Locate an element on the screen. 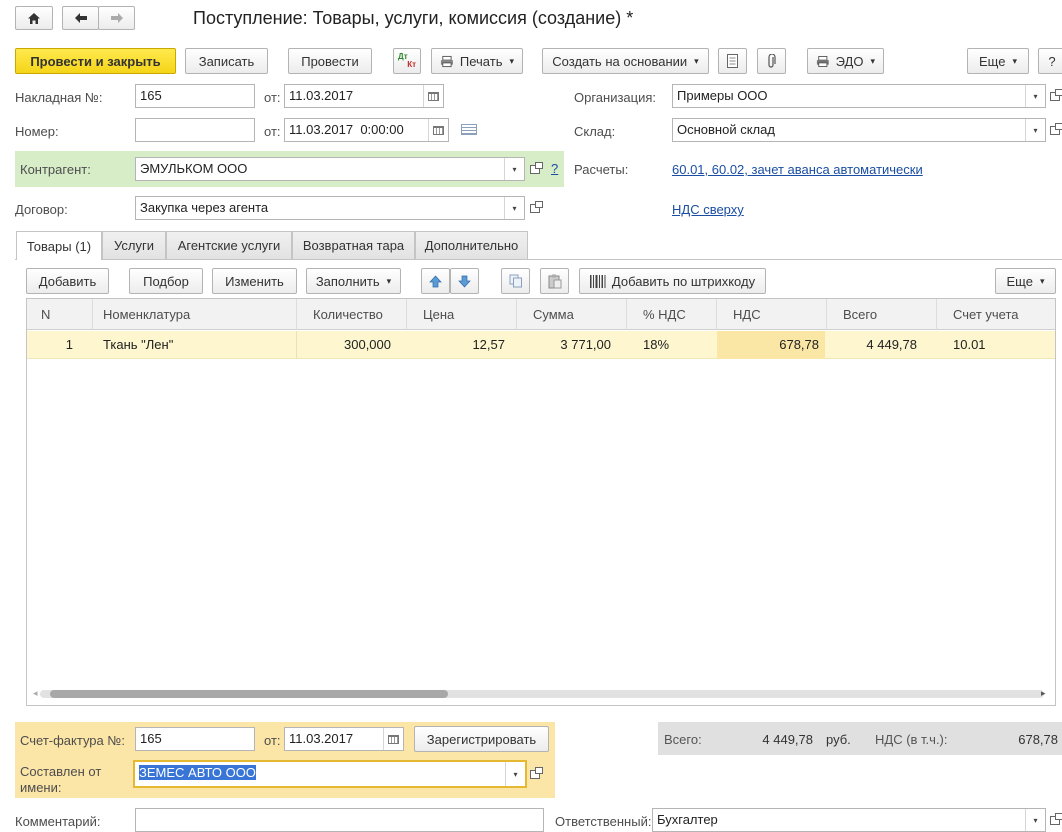  warehouse-dropdown-button: ▾ is located at coordinates (1035, 130).